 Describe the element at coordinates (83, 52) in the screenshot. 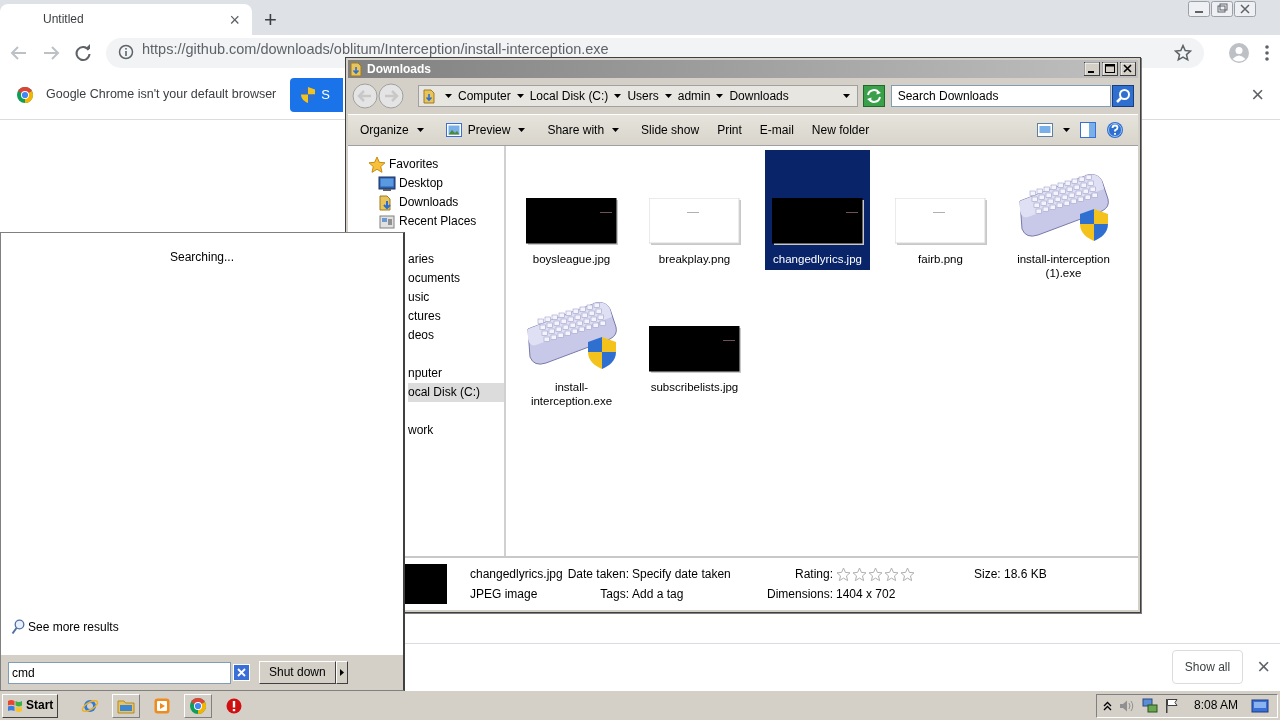

I see `reload-icon` at that location.